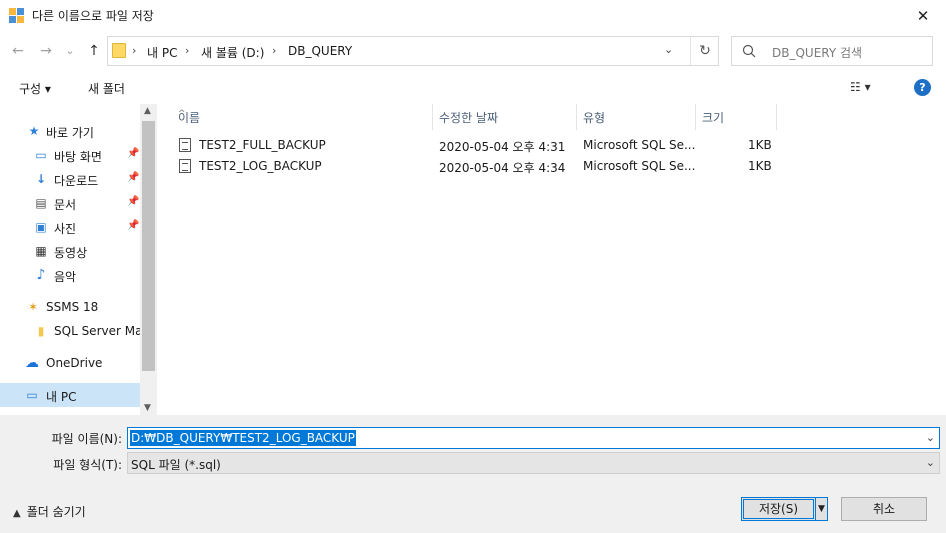 This screenshot has width=946, height=533. Describe the element at coordinates (35, 88) in the screenshot. I see `organize-button: 구성 ▾` at that location.